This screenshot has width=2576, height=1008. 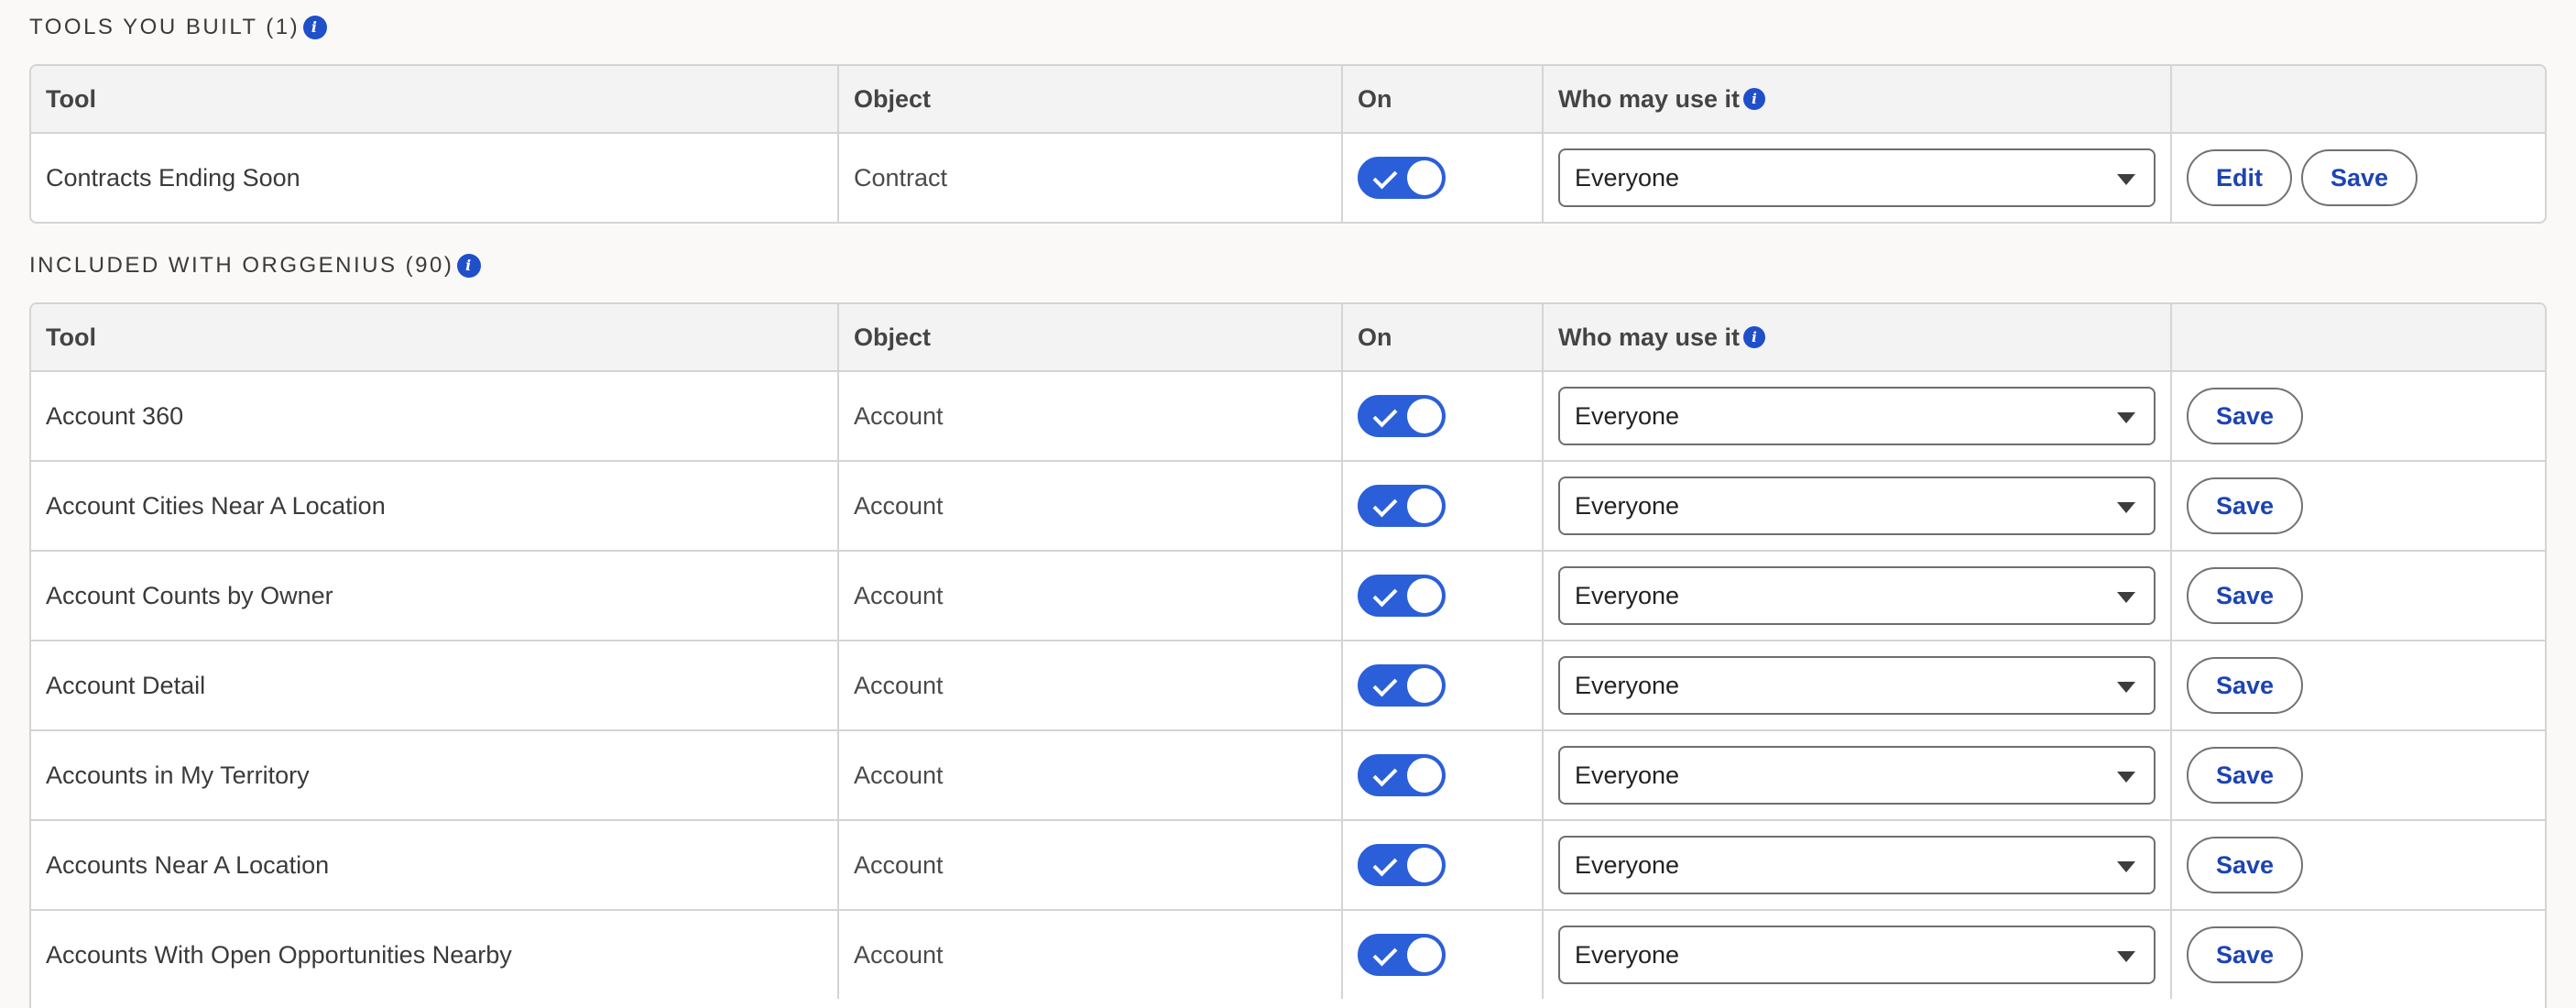 I want to click on tool-name: Account Cities Near A Location, so click(x=216, y=505).